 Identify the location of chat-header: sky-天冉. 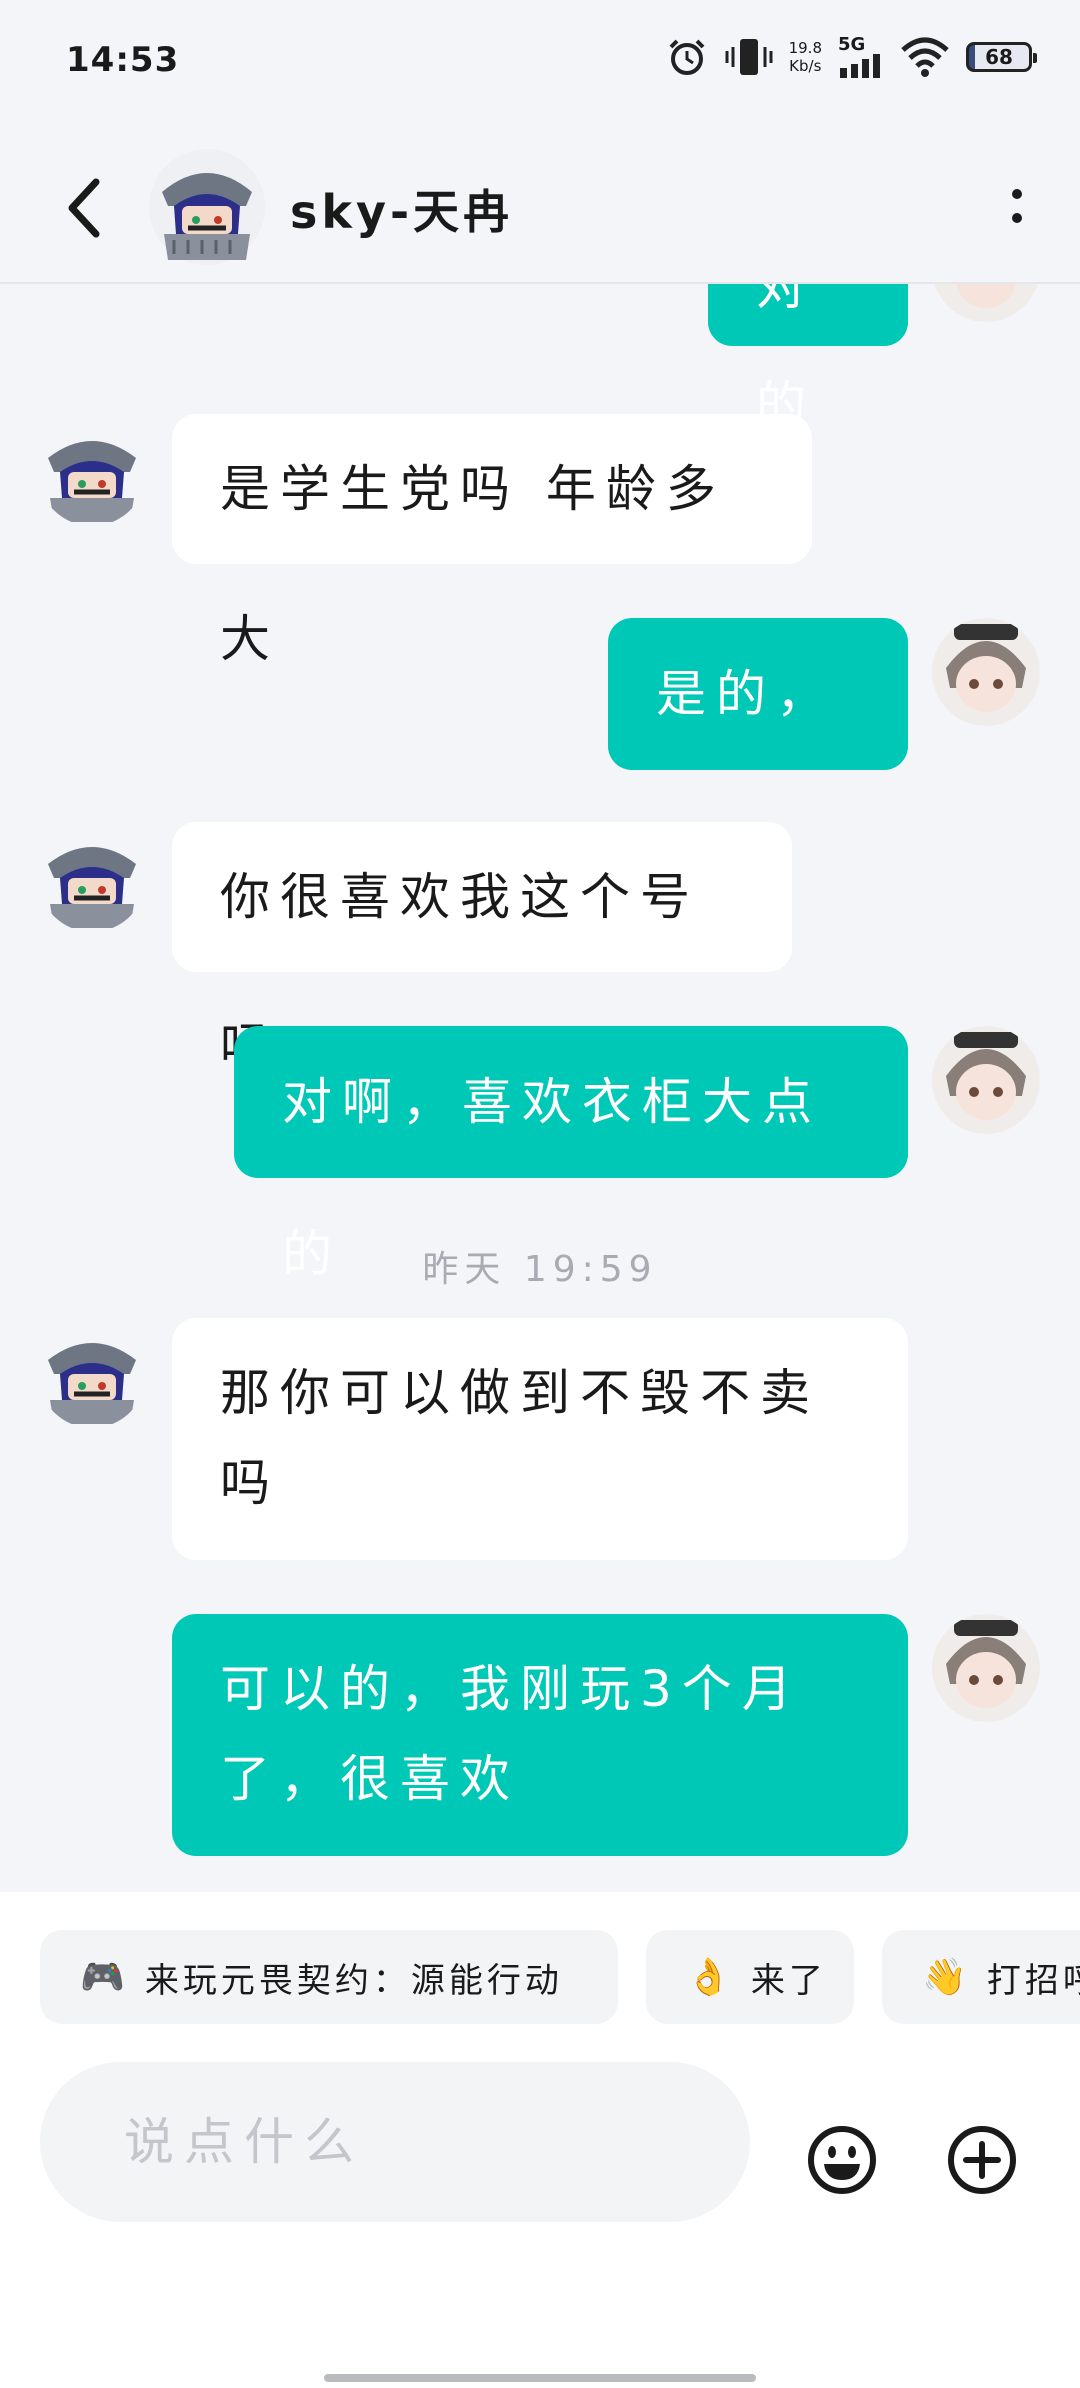
(540, 212).